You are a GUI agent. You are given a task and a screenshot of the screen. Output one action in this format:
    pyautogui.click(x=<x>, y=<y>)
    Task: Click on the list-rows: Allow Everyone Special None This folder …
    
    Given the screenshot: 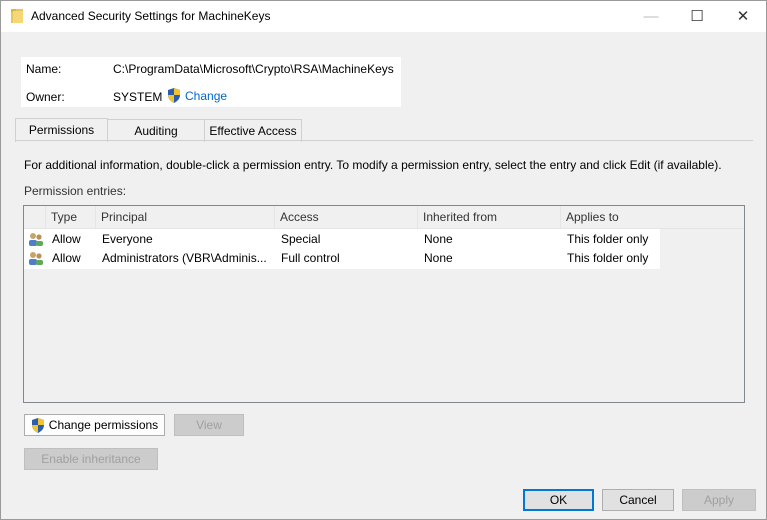 What is the action you would take?
    pyautogui.click(x=342, y=249)
    